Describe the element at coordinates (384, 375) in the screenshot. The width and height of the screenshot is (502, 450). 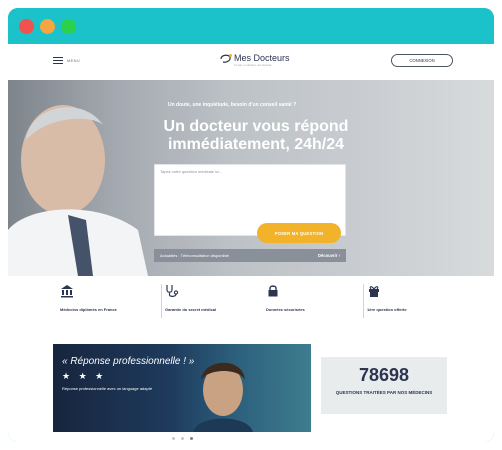
I see `questions-count: 78698` at that location.